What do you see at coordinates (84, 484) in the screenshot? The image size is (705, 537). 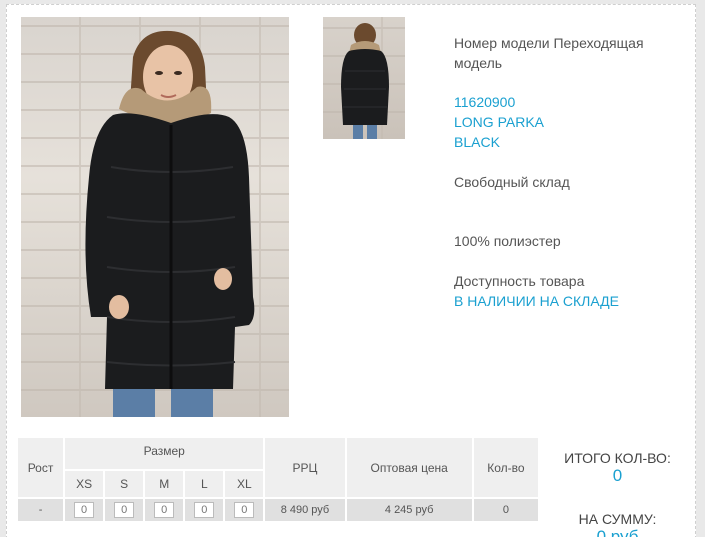 I see `size-xs: XS` at bounding box center [84, 484].